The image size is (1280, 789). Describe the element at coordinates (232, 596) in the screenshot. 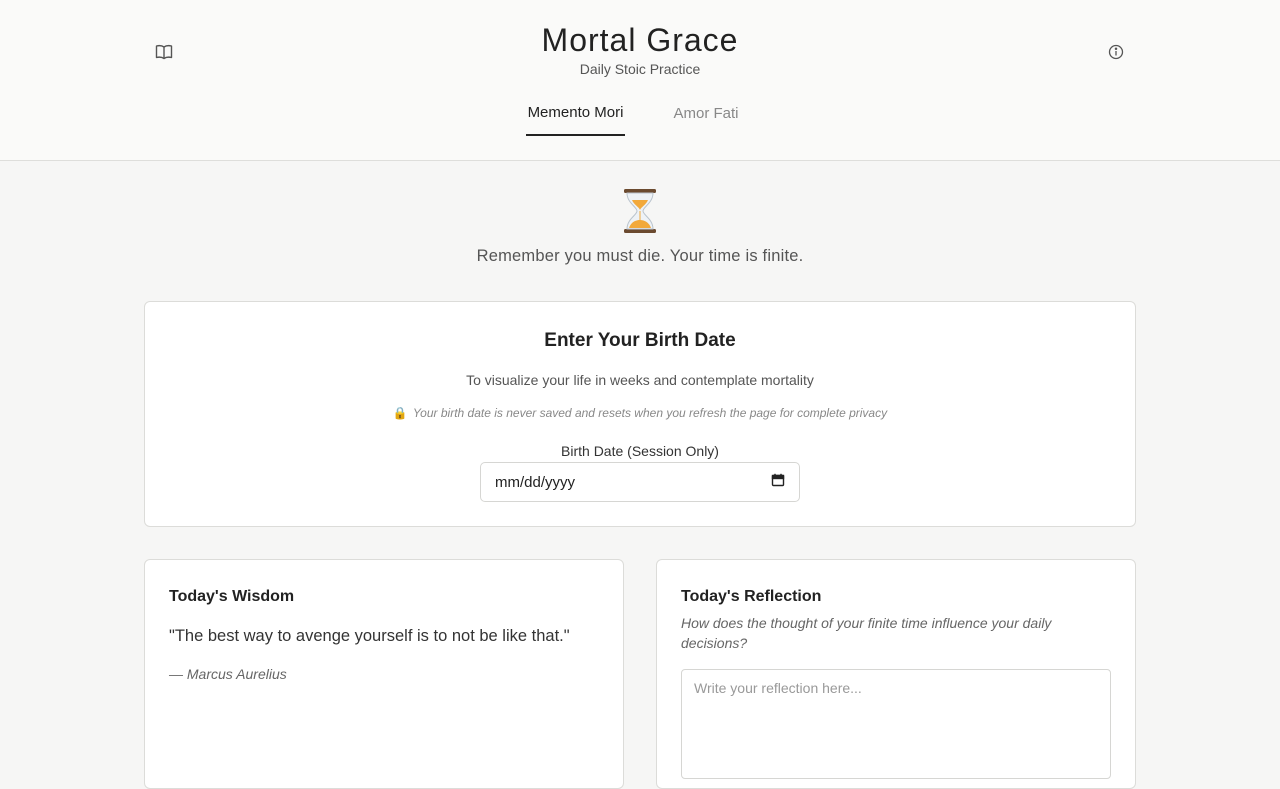

I see `wisdom-heading: Today's Wisdom` at that location.